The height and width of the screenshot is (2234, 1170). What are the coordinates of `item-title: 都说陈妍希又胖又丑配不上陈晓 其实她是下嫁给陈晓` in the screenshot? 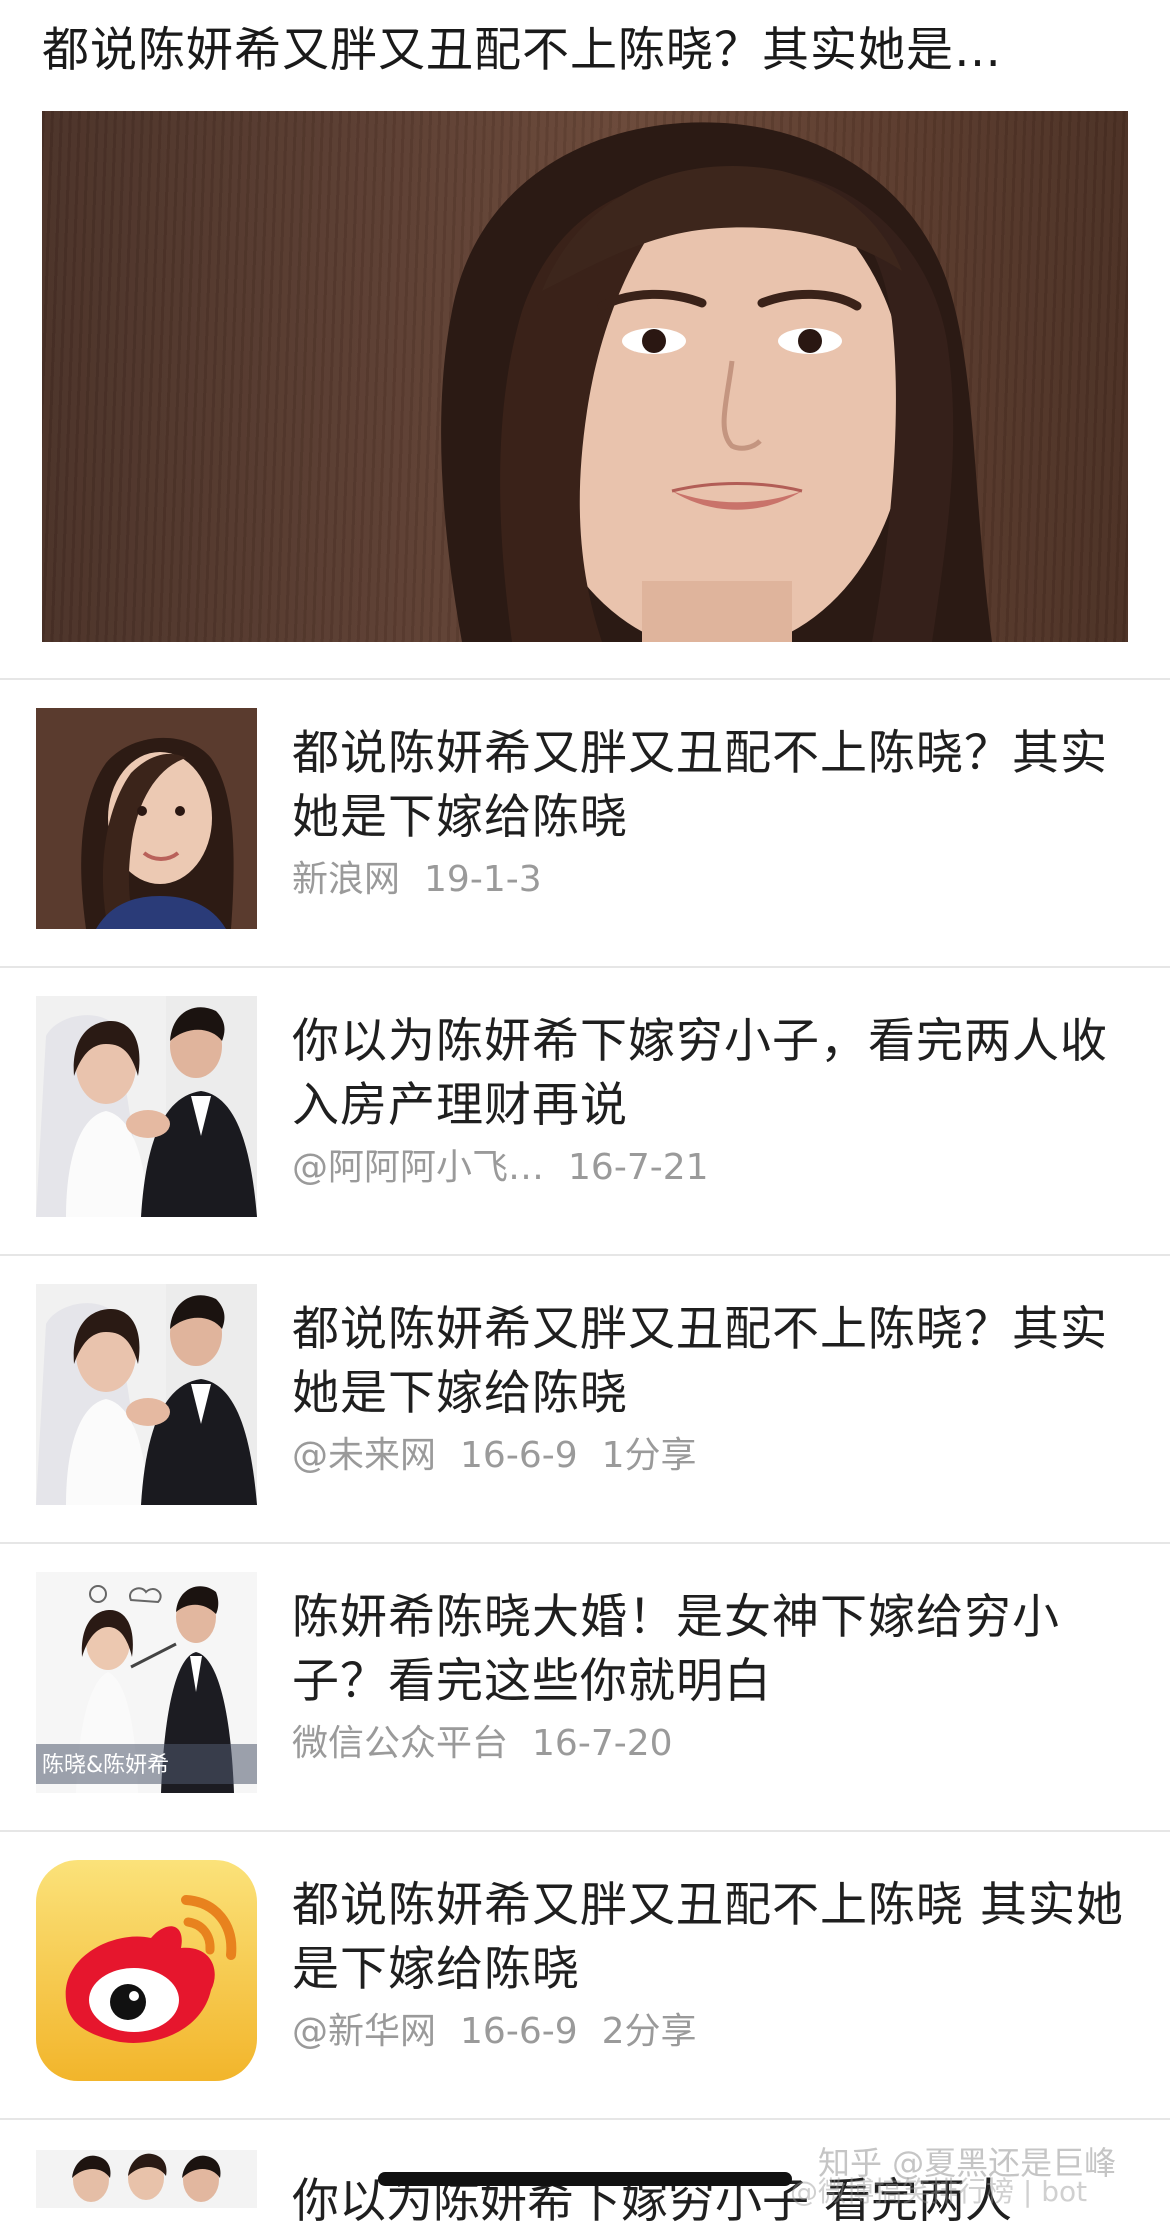 It's located at (712, 1938).